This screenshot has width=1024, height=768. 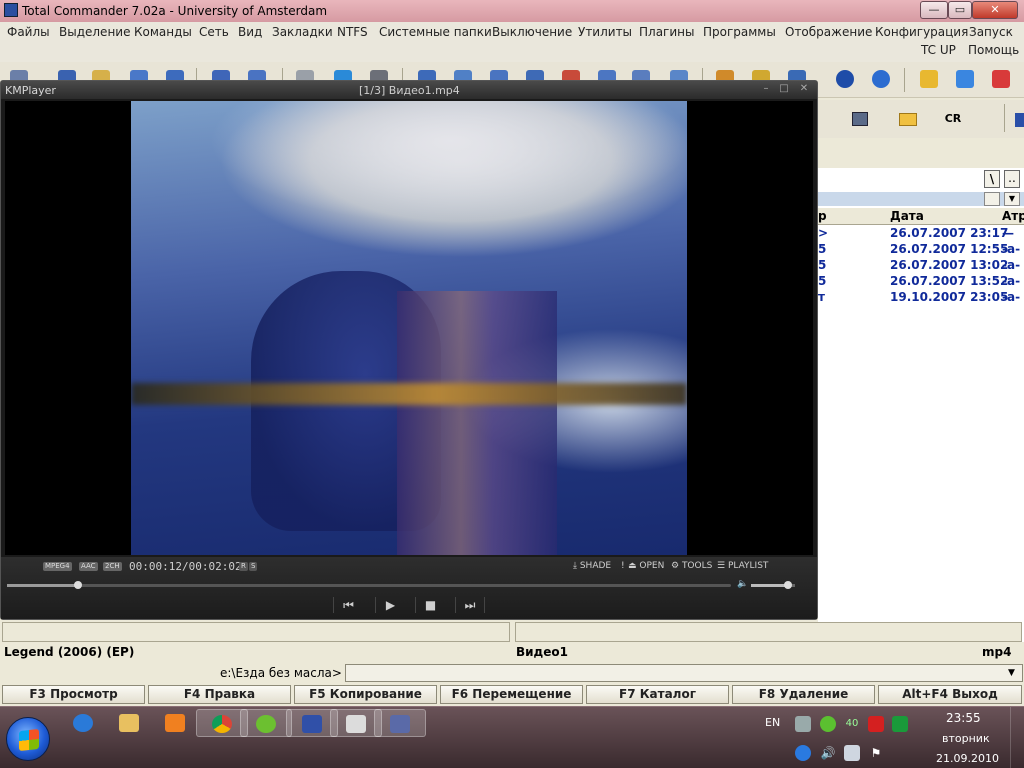 What do you see at coordinates (742, 566) in the screenshot?
I see `playlist-button: ☰ PLAYLIST` at bounding box center [742, 566].